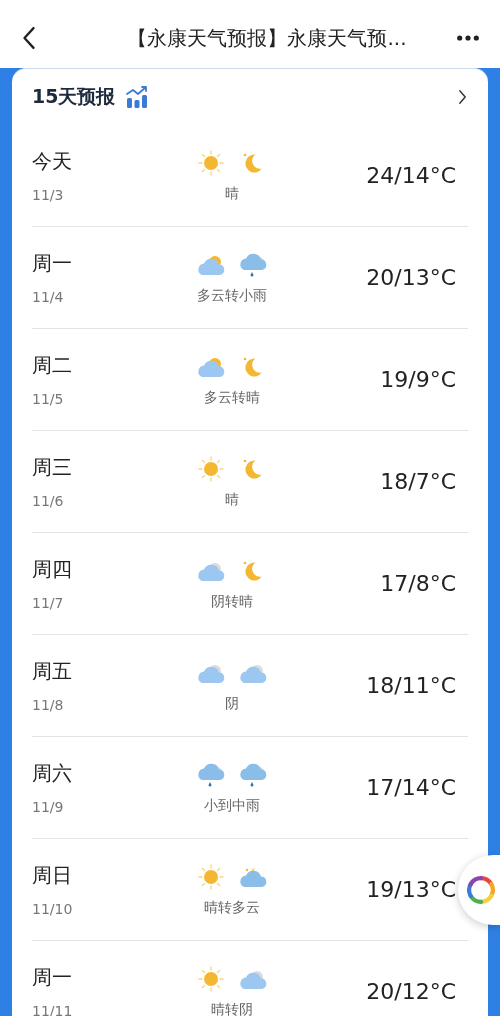 Image resolution: width=500 pixels, height=1016 pixels. I want to click on temperature-range: 20/12°C, so click(411, 991).